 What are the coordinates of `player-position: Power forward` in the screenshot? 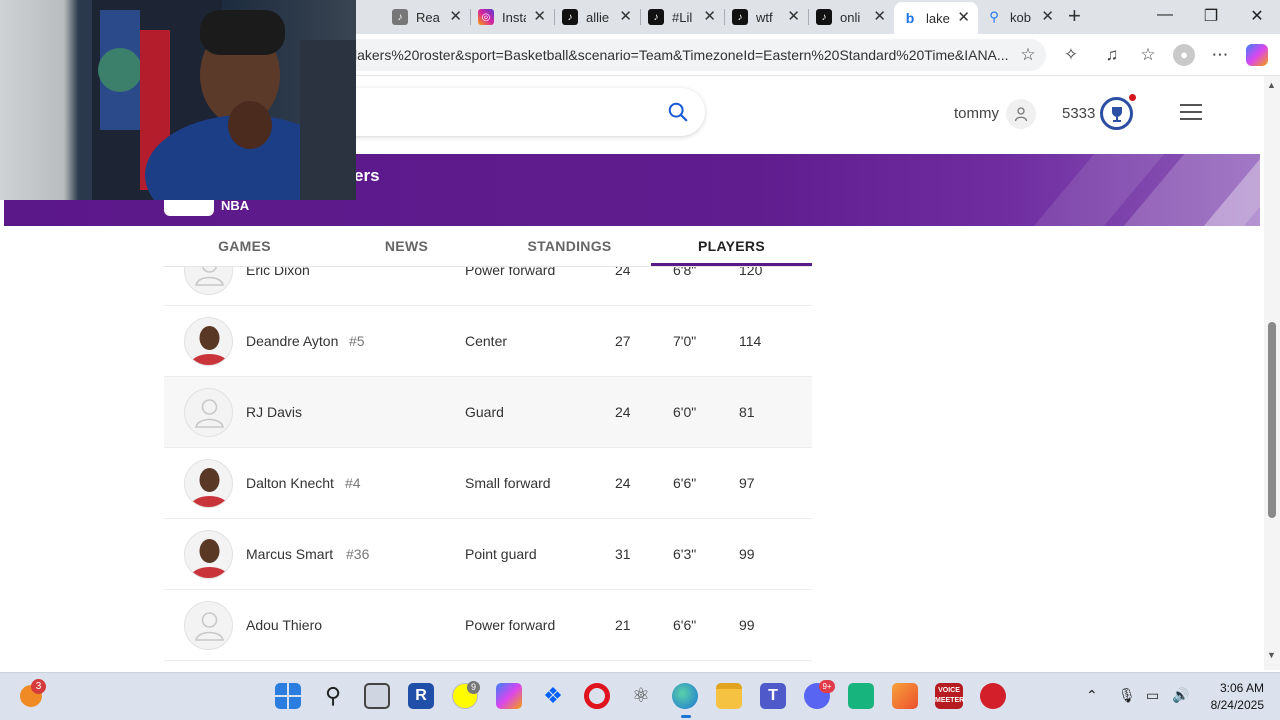 It's located at (510, 625).